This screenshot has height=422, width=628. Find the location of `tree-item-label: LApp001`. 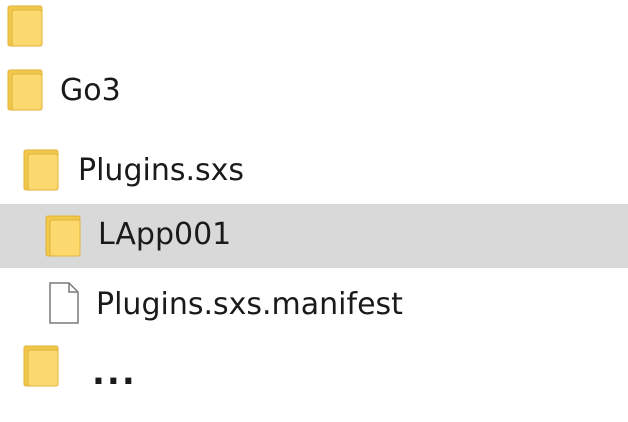

tree-item-label: LApp001 is located at coordinates (165, 234).